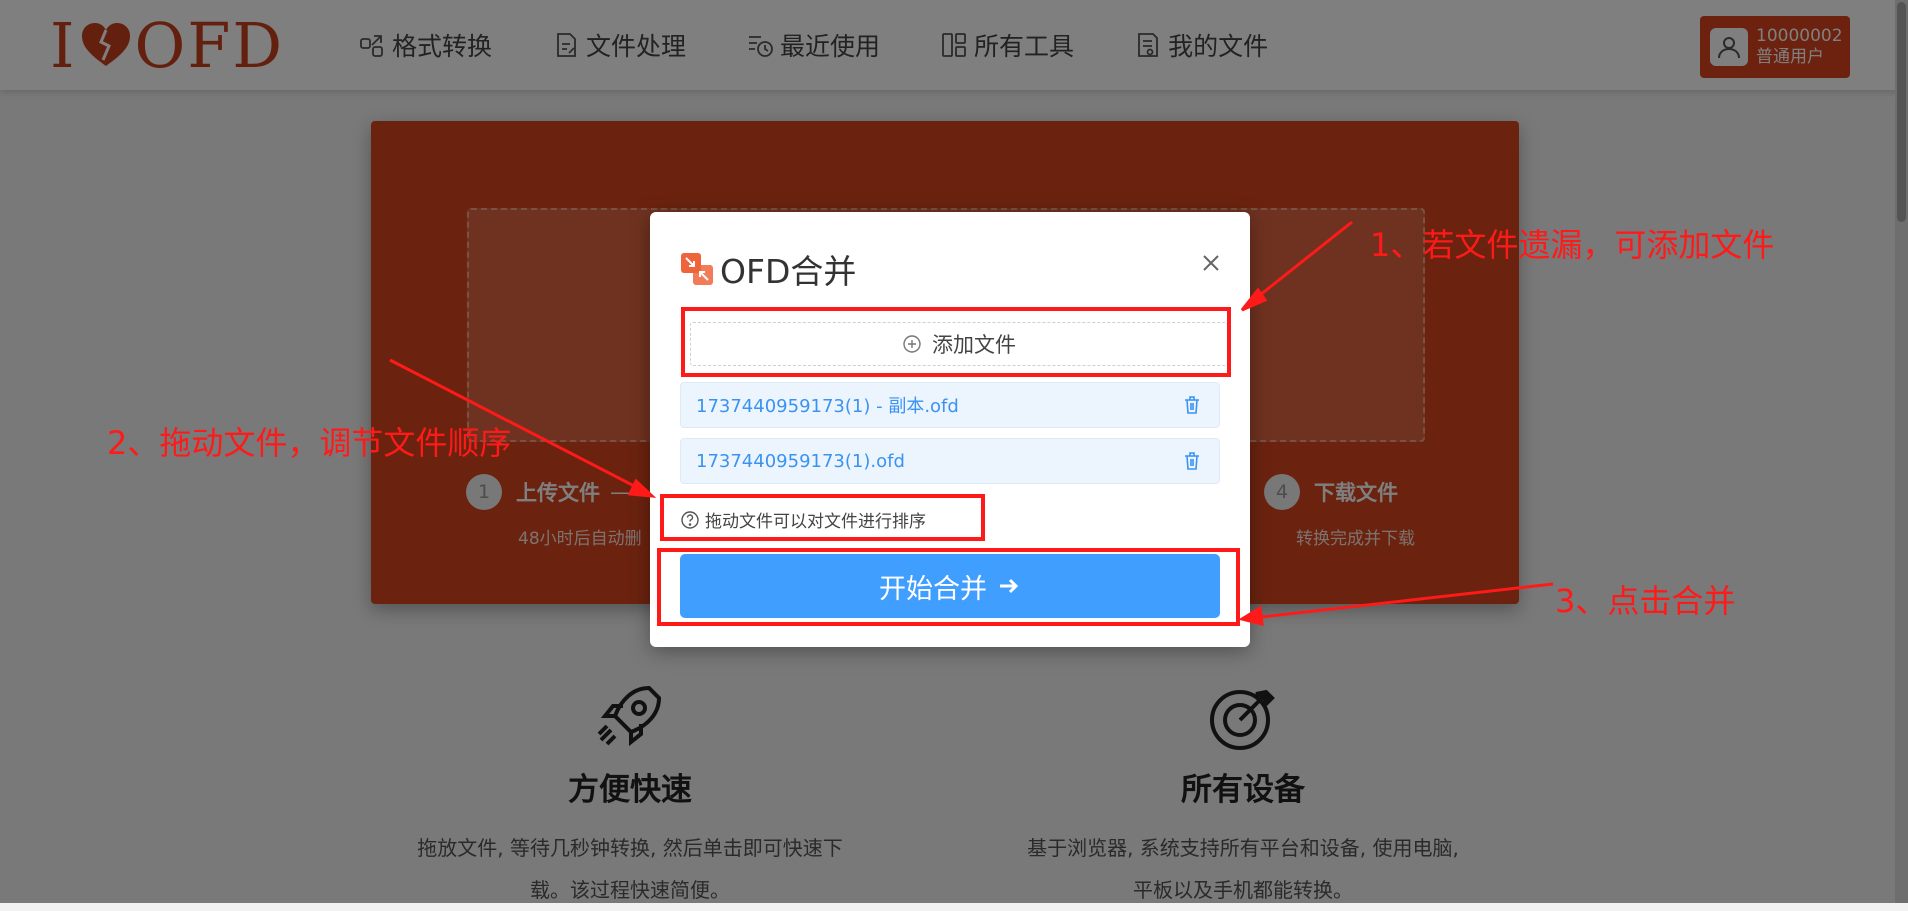  What do you see at coordinates (950, 461) in the screenshot?
I see `file-list-item: 1737440959173(1).ofd` at bounding box center [950, 461].